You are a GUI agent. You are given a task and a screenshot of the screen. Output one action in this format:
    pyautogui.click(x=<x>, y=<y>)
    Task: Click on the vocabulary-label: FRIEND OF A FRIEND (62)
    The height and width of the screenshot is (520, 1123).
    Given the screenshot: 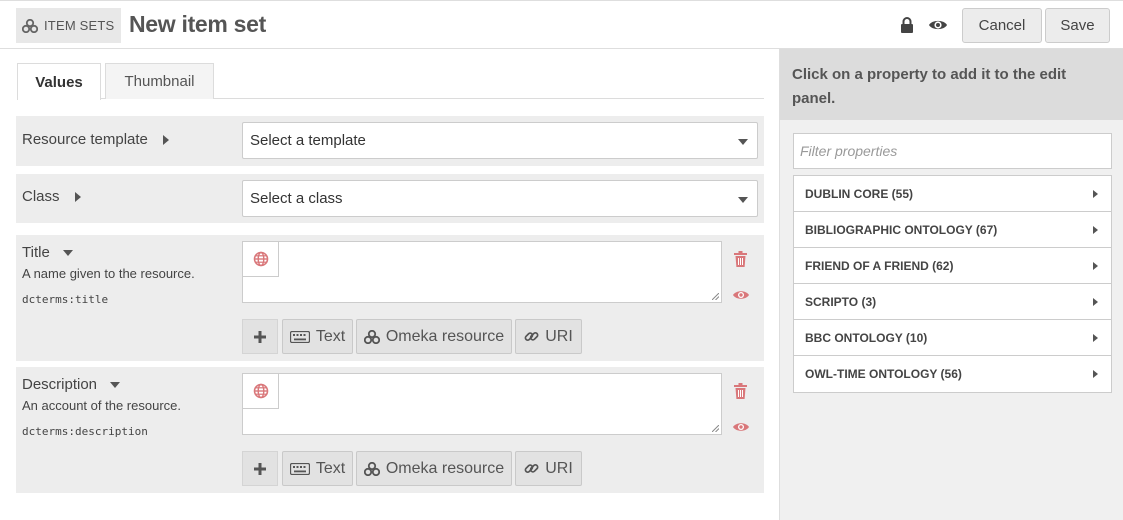 What is the action you would take?
    pyautogui.click(x=879, y=265)
    